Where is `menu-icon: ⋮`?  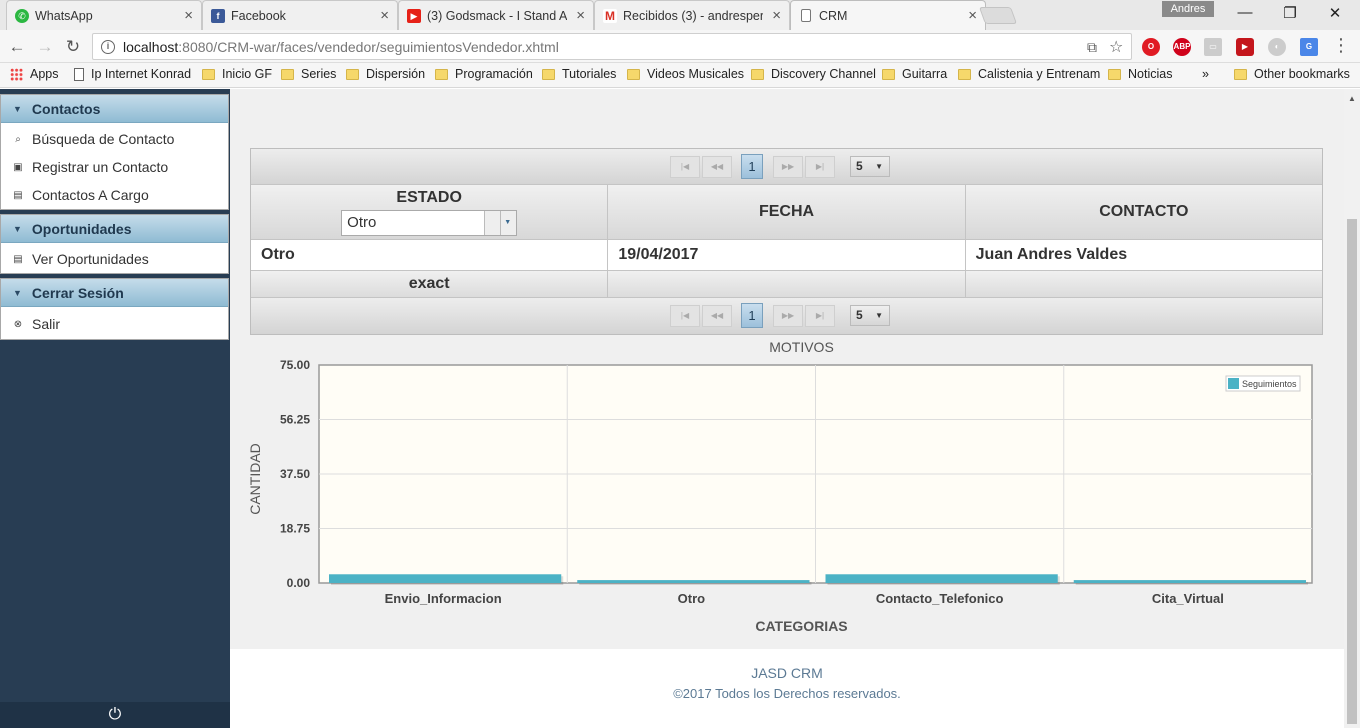 menu-icon: ⋮ is located at coordinates (1341, 45).